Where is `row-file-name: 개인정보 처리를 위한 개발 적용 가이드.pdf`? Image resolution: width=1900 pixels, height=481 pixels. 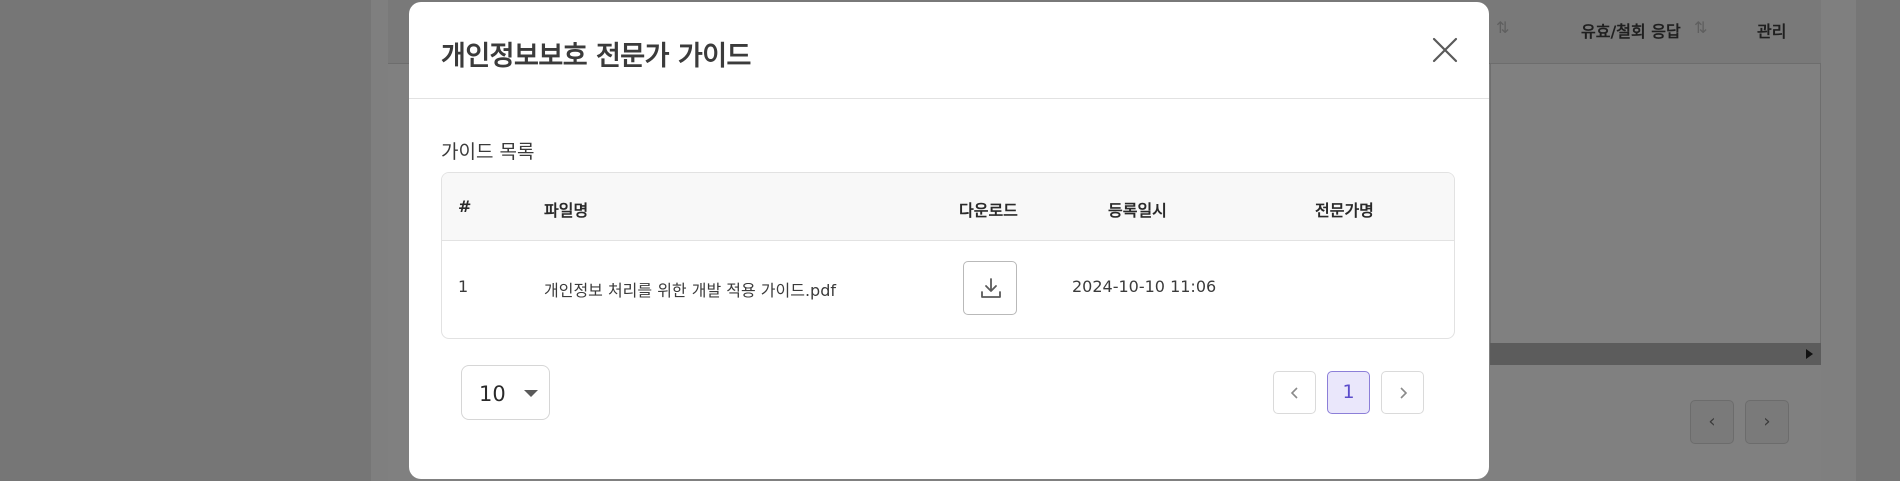 row-file-name: 개인정보 처리를 위한 개발 적용 가이드.pdf is located at coordinates (690, 290).